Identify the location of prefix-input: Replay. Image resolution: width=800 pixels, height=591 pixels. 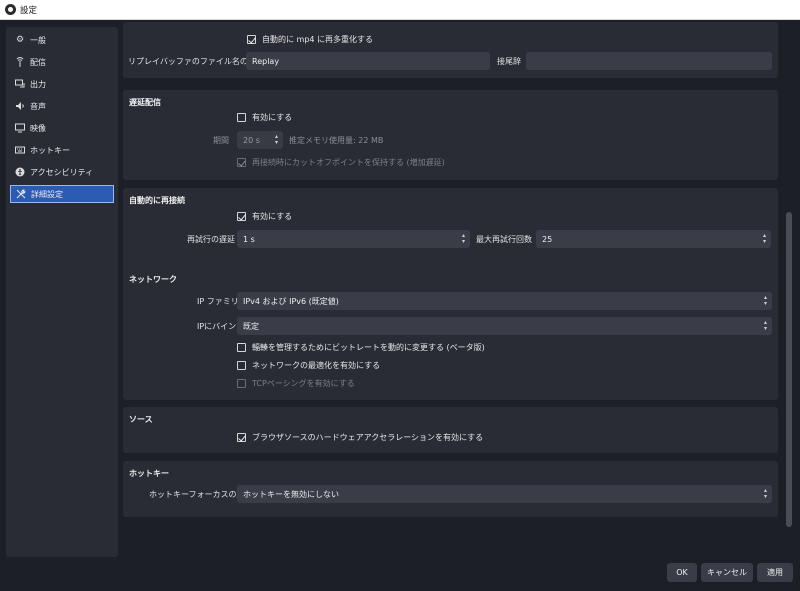
(368, 61).